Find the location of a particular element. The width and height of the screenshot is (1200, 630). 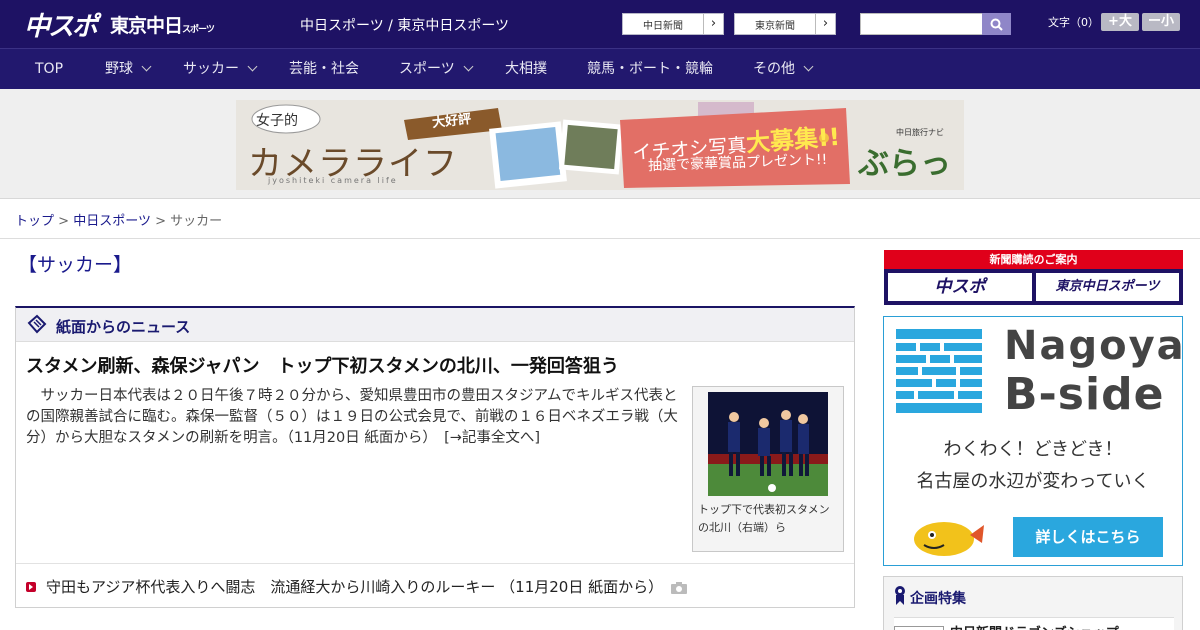

main-nav: TOP 野球 サッカー 芸能・社会 スポーツ 大相撲 競馬・ボート・競輪 その他 is located at coordinates (600, 68).